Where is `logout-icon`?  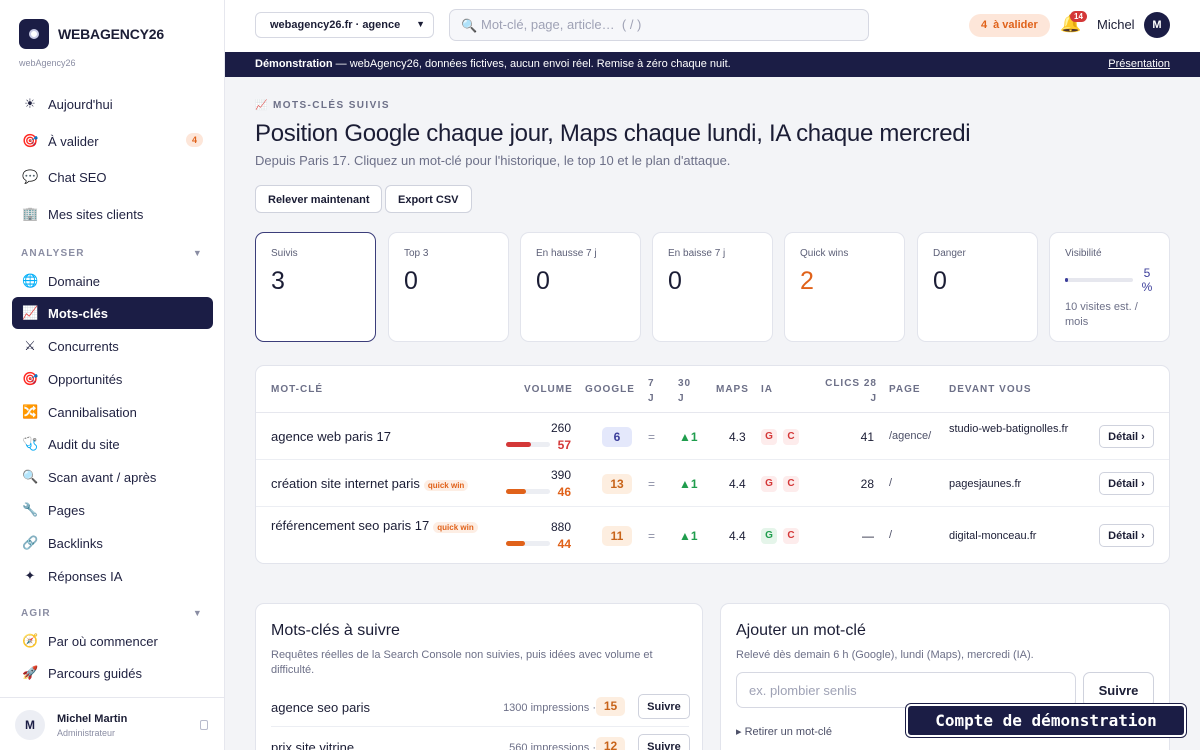 logout-icon is located at coordinates (204, 725).